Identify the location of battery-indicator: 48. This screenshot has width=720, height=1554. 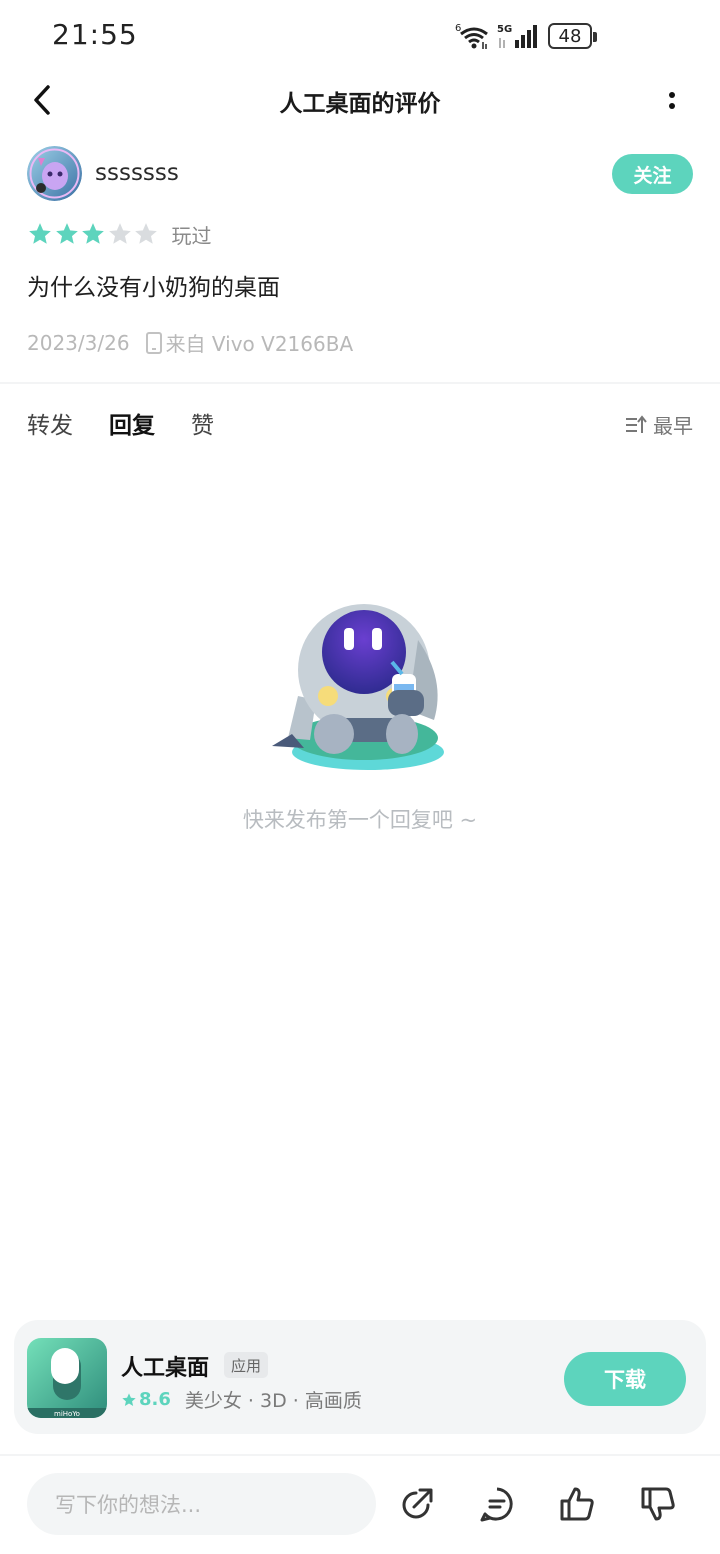
(572, 36).